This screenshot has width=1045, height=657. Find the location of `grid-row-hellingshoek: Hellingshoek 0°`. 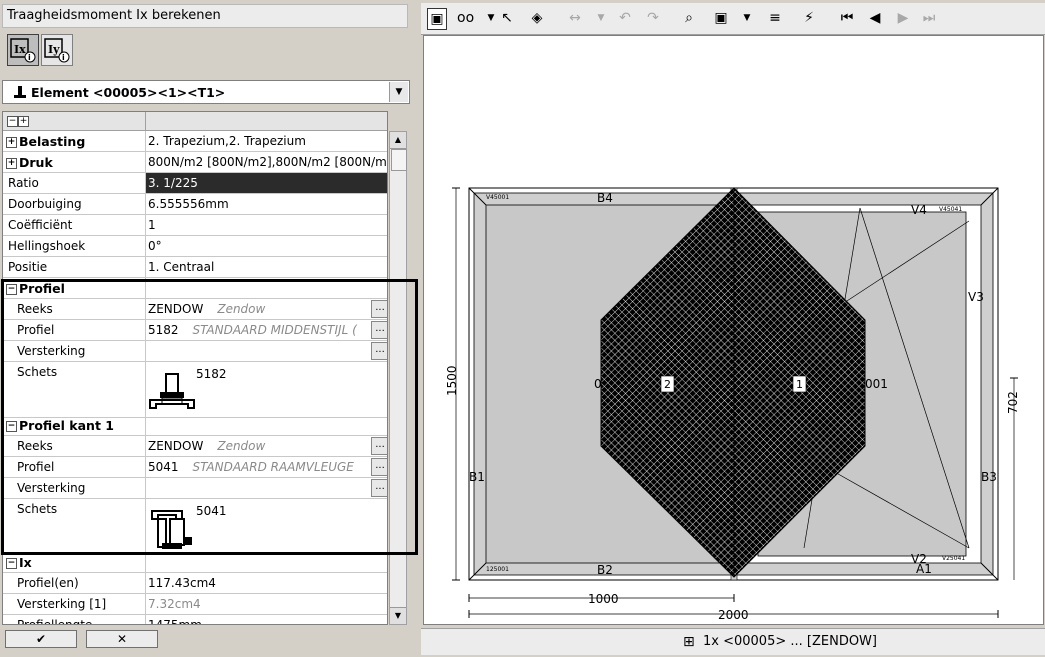

grid-row-hellingshoek: Hellingshoek 0° is located at coordinates (195, 246).